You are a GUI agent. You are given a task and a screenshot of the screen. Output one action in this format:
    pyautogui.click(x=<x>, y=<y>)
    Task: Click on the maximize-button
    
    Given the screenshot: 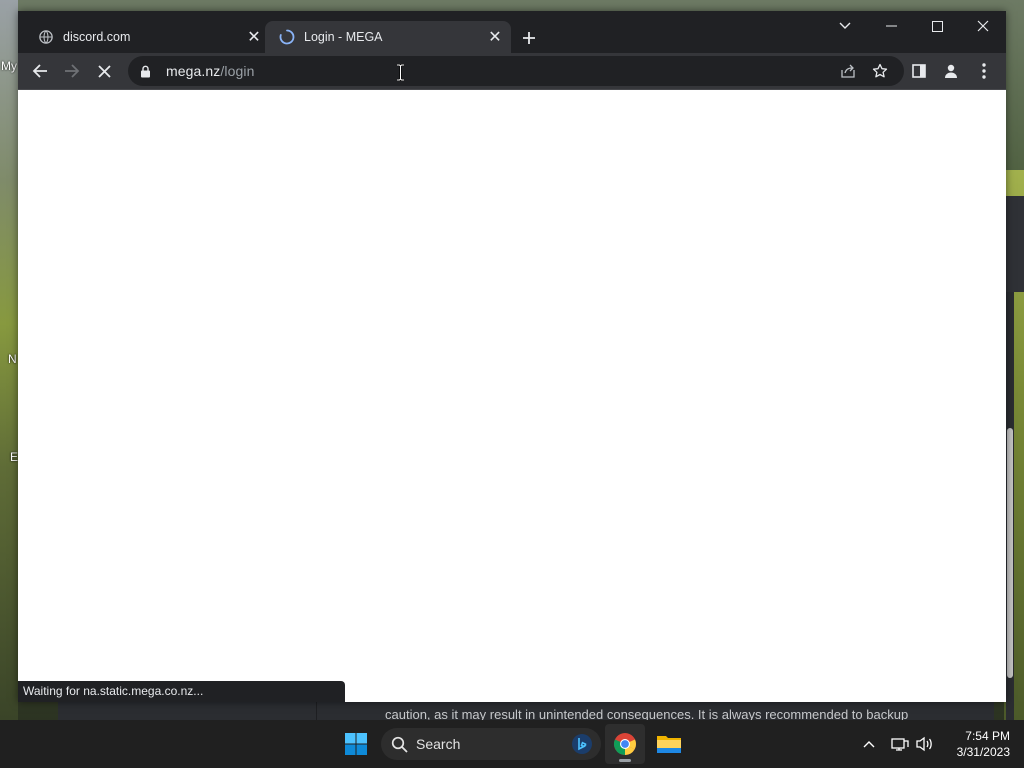 What is the action you would take?
    pyautogui.click(x=937, y=26)
    